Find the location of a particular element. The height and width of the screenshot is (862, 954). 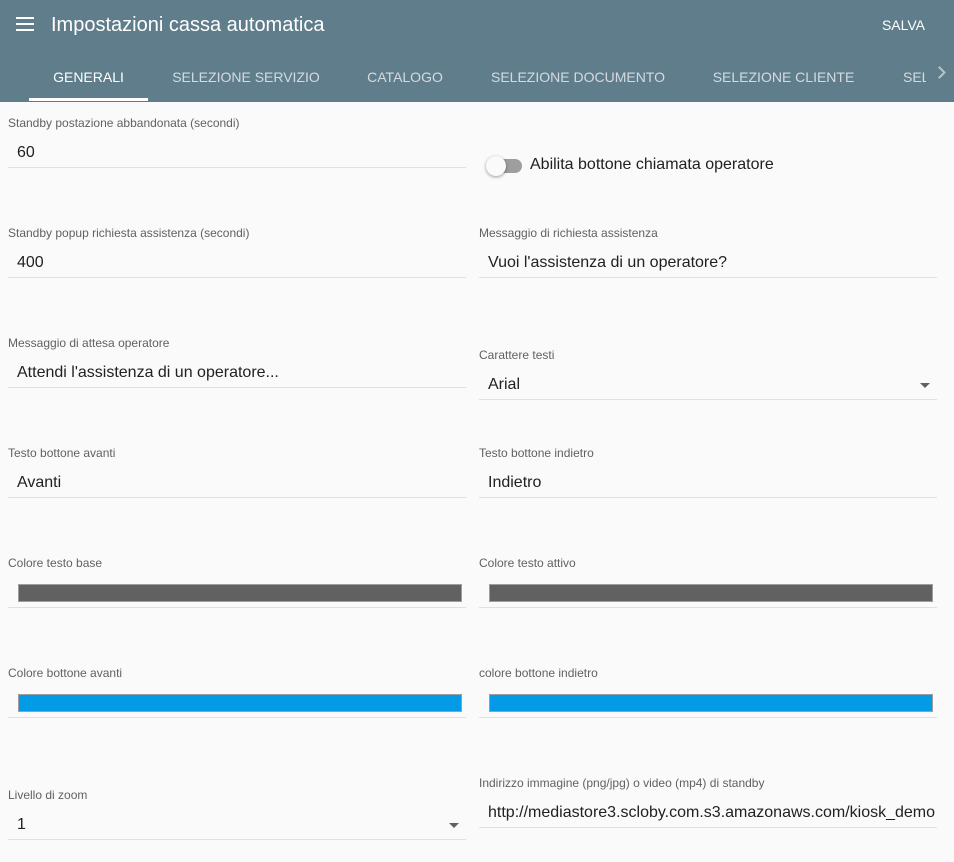

colore-testo-base-underline is located at coordinates (237, 607).